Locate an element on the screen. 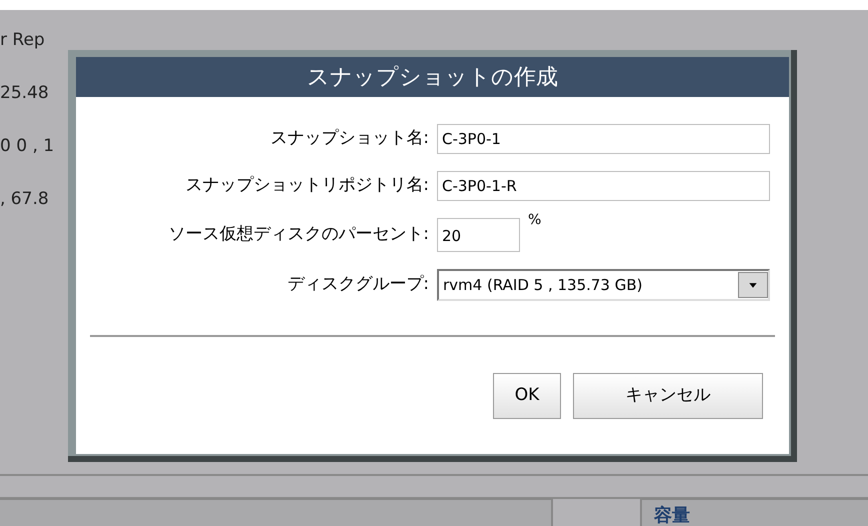 Image resolution: width=868 pixels, height=526 pixels. field-label: ソース仮想ディスクのパーセント: is located at coordinates (298, 234).